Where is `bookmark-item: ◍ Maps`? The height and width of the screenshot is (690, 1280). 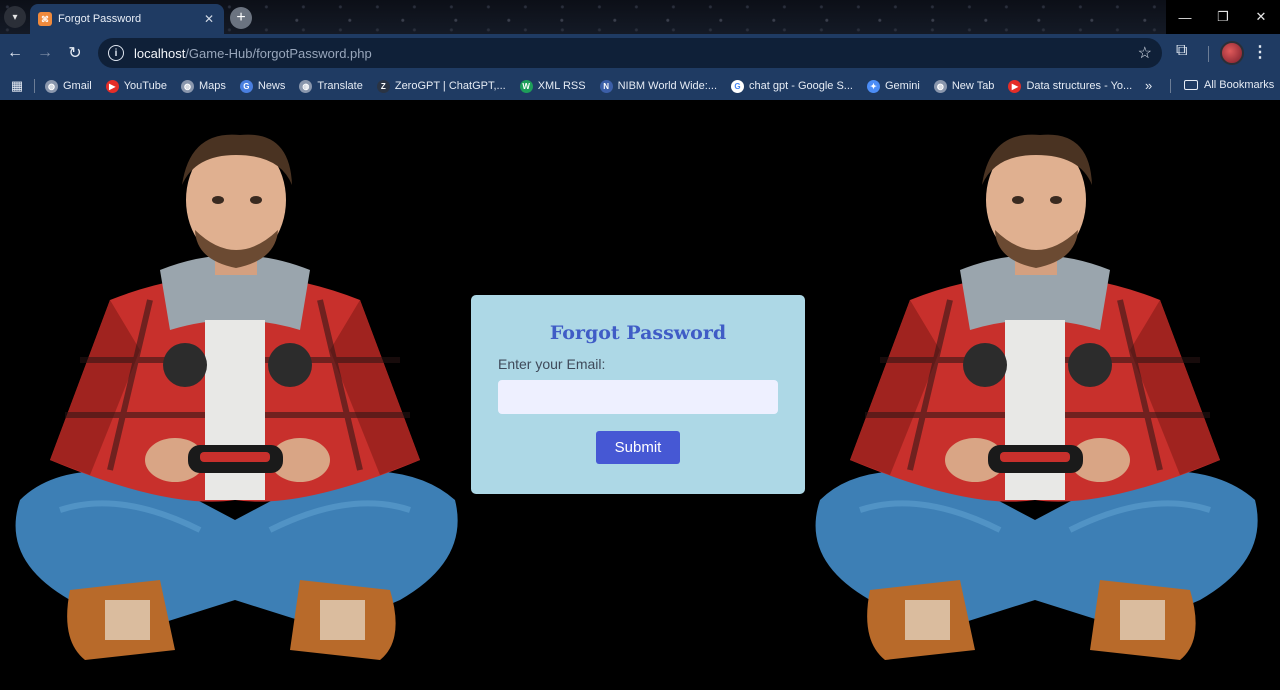
bookmark-item: ◍ Maps is located at coordinates (203, 86).